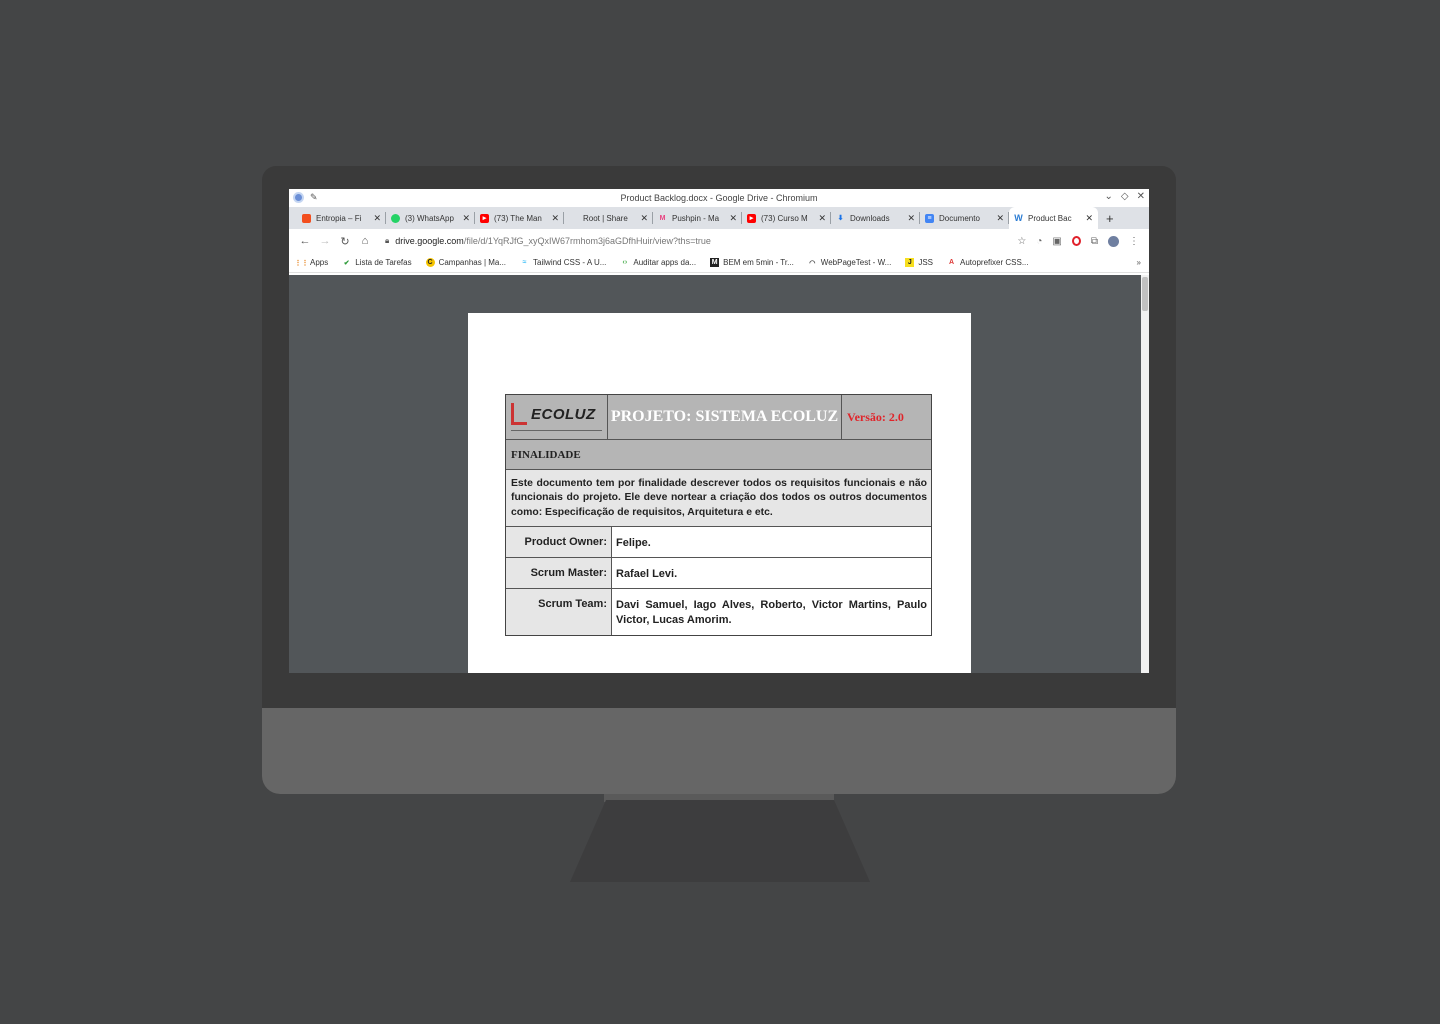 This screenshot has width=1440, height=1024. What do you see at coordinates (662, 218) in the screenshot?
I see `pushpin-icon: M` at bounding box center [662, 218].